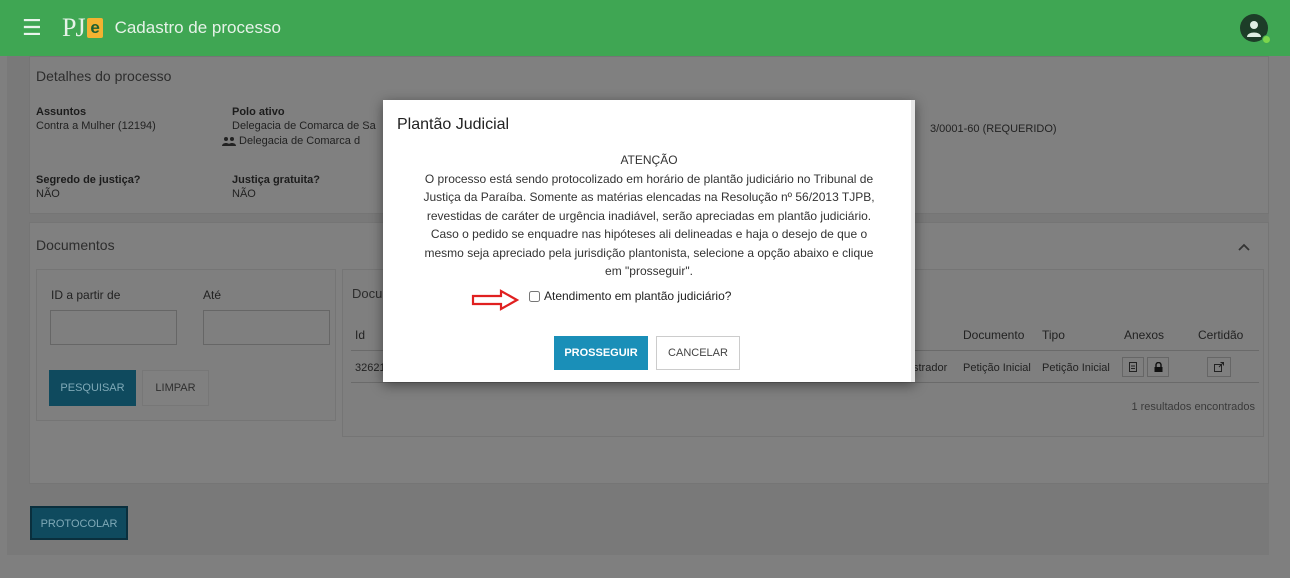 The height and width of the screenshot is (578, 1290). Describe the element at coordinates (805, 382) in the screenshot. I see `row-divider` at that location.